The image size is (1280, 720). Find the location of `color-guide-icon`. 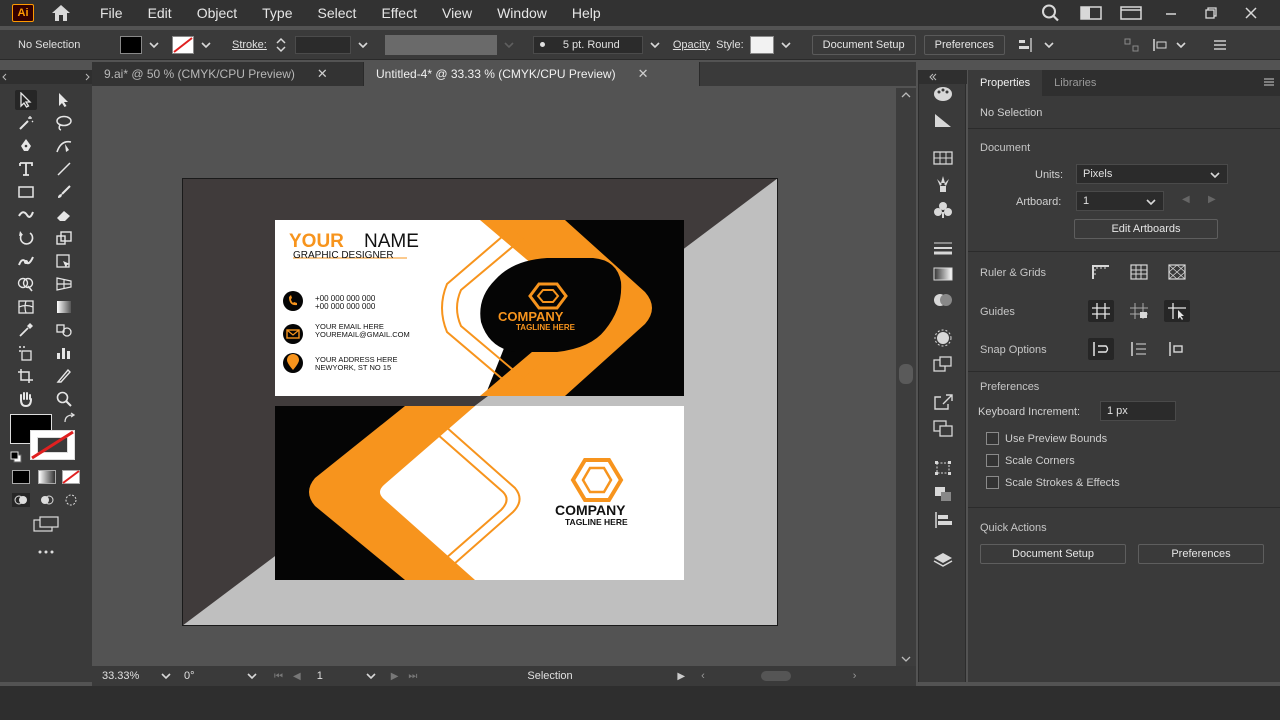

color-guide-icon is located at coordinates (943, 120).